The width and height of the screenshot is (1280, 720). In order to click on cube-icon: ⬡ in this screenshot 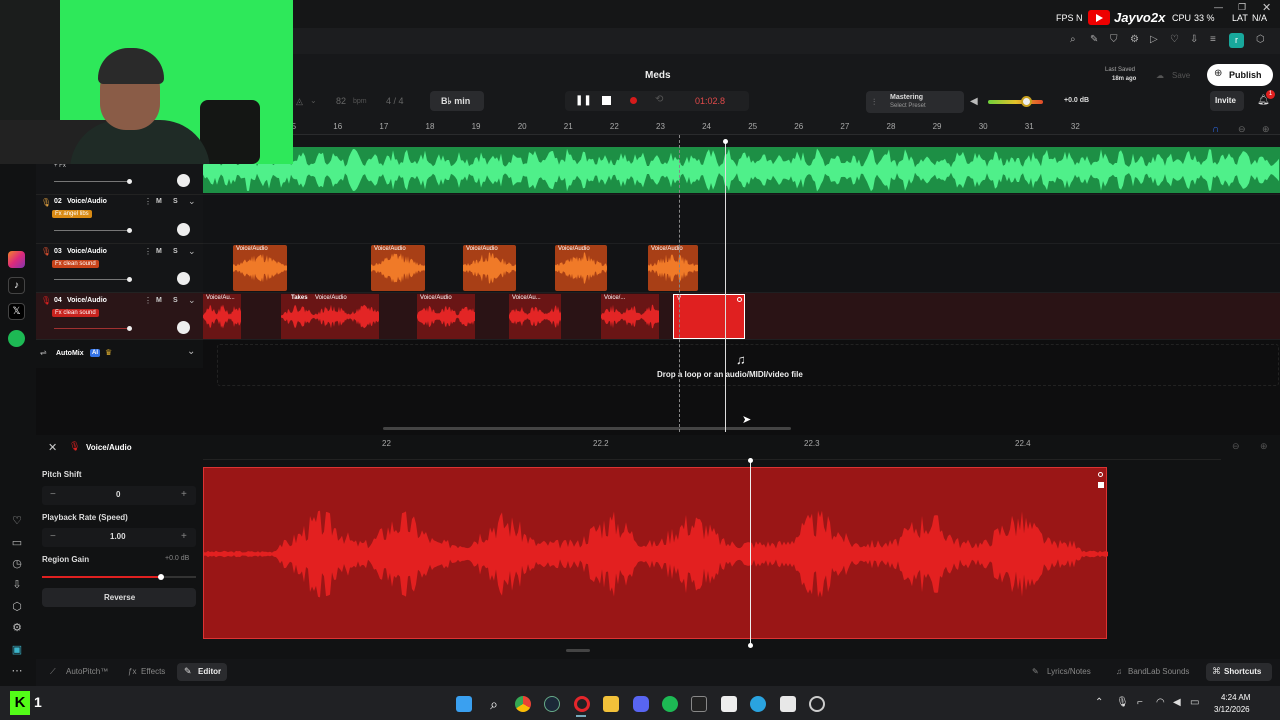, I will do `click(17, 607)`.